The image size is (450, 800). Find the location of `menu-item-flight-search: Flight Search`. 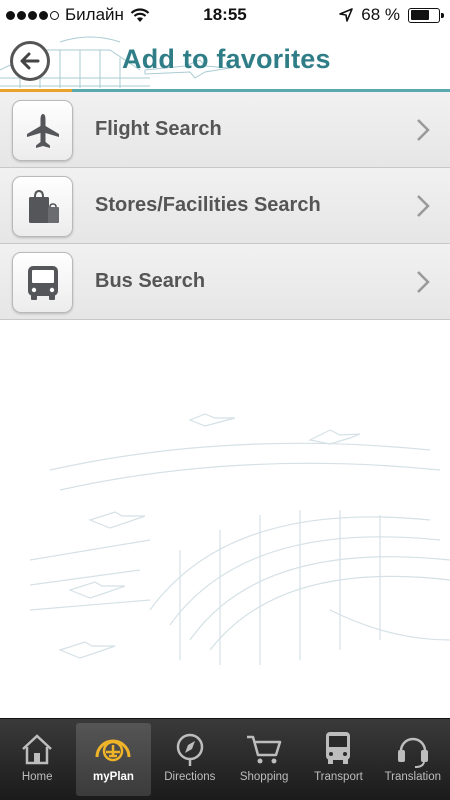

menu-item-flight-search: Flight Search is located at coordinates (225, 130).